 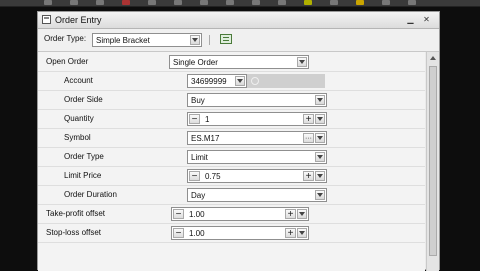 I want to click on order-duration-select: Day, so click(x=257, y=195).